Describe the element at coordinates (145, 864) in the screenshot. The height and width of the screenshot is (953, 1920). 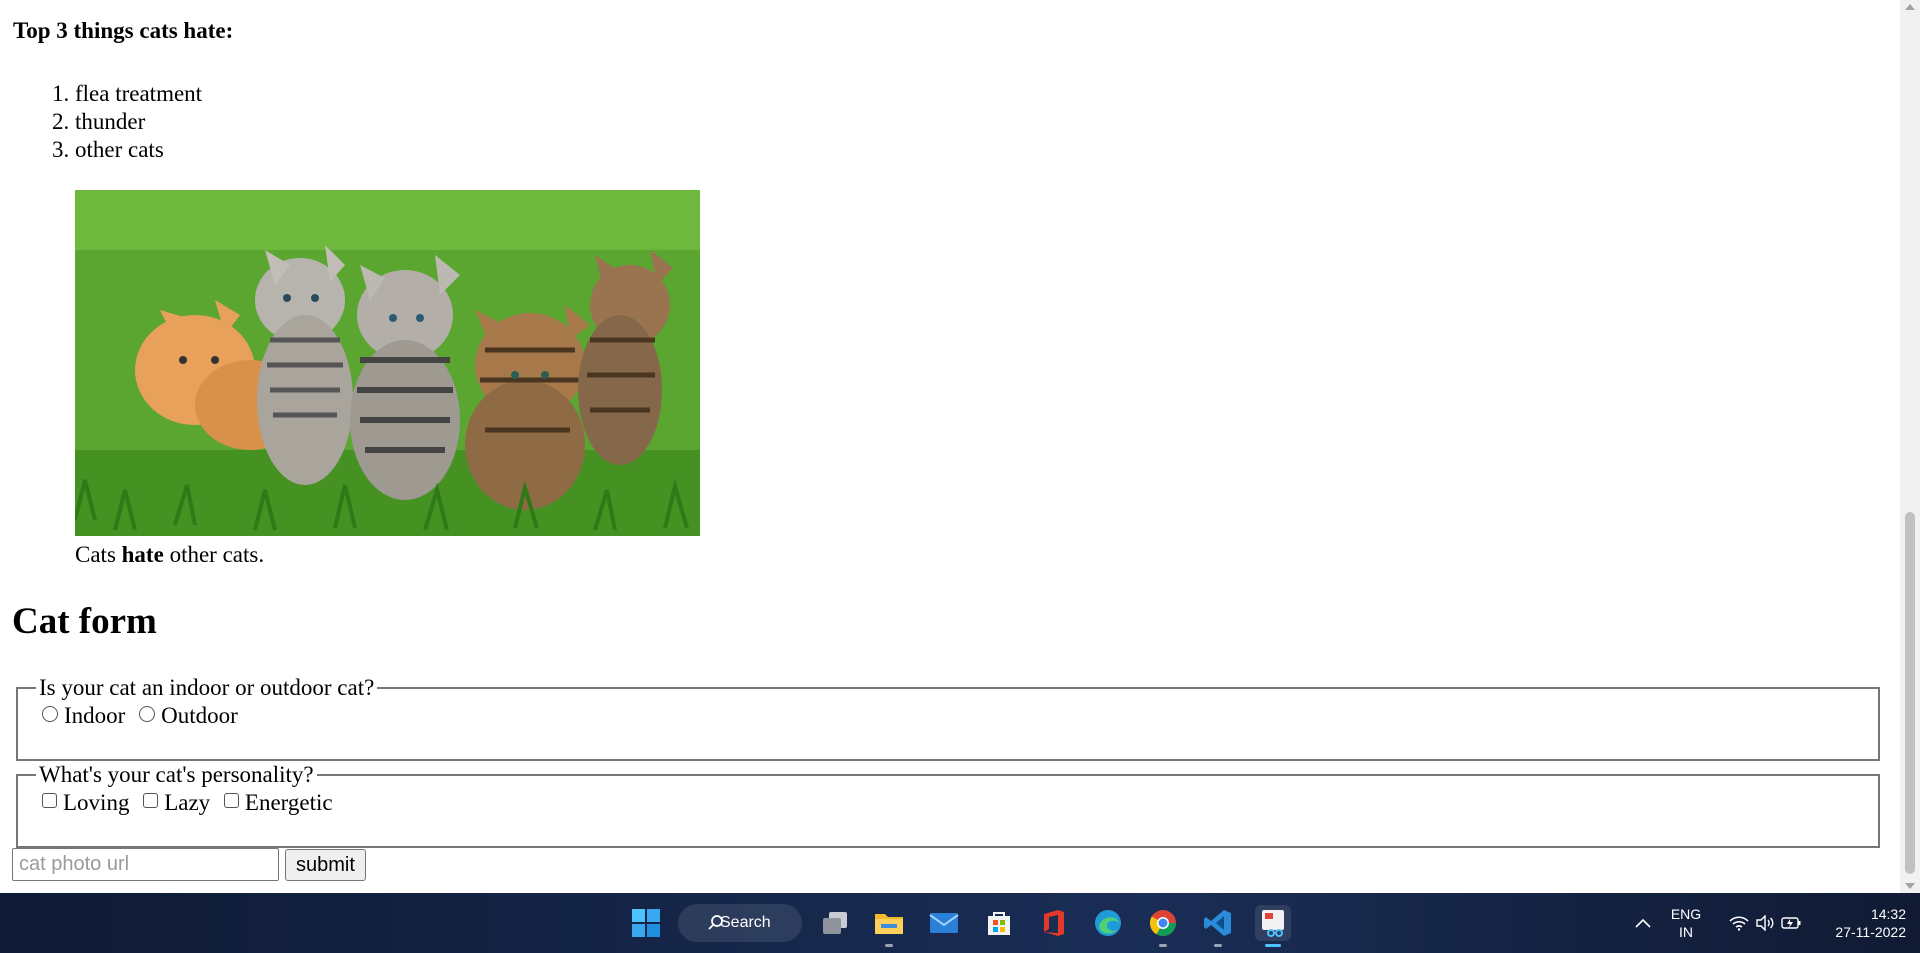
I see `cat-photo-url-input` at that location.